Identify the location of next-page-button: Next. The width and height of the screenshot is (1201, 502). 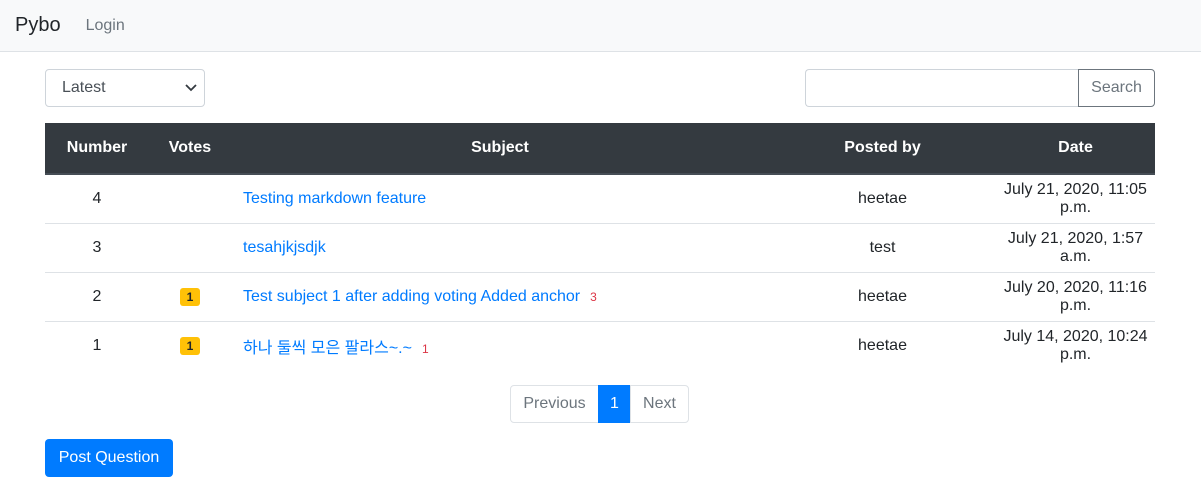
(659, 404).